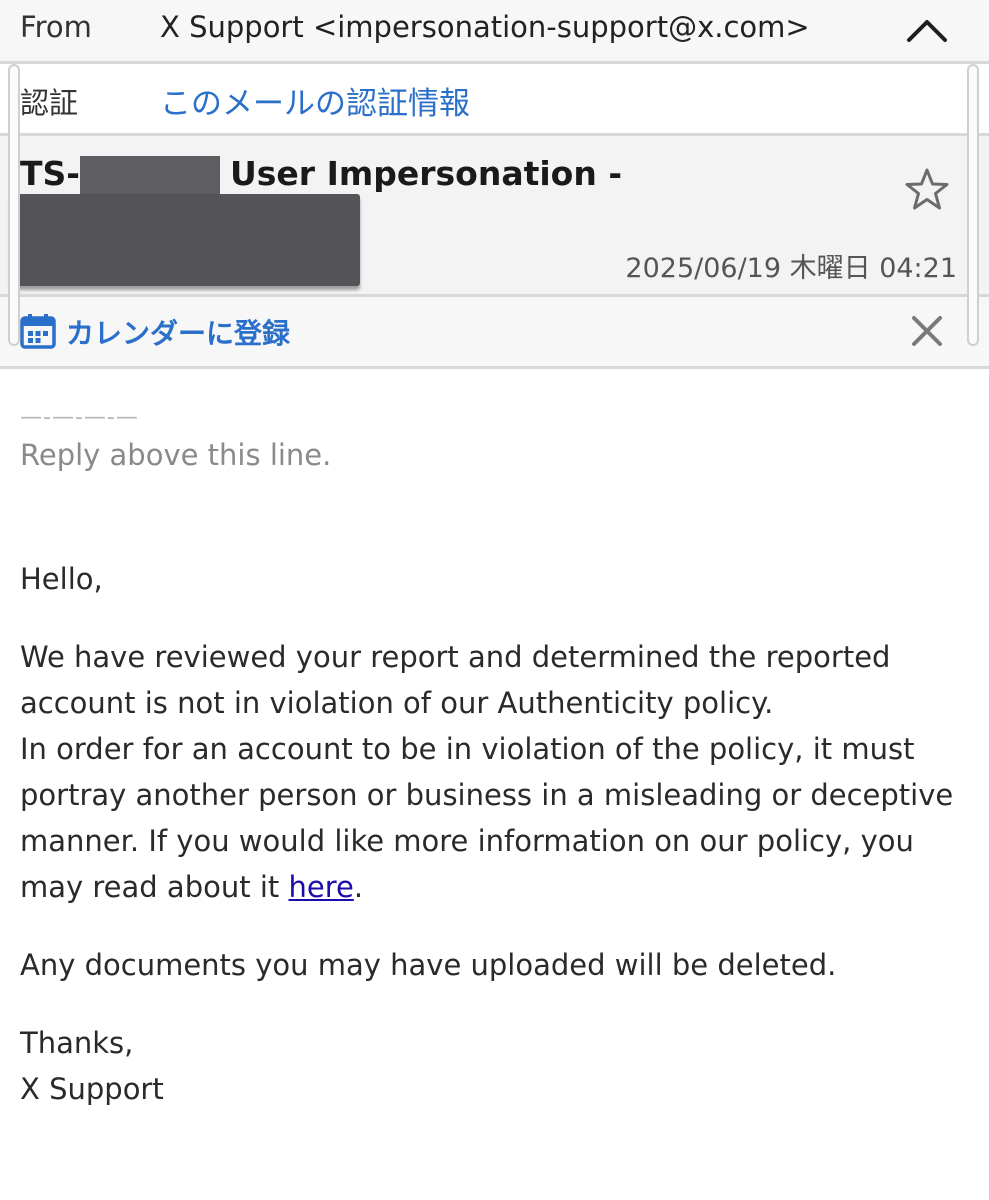  I want to click on scrollbar, so click(973, 205).